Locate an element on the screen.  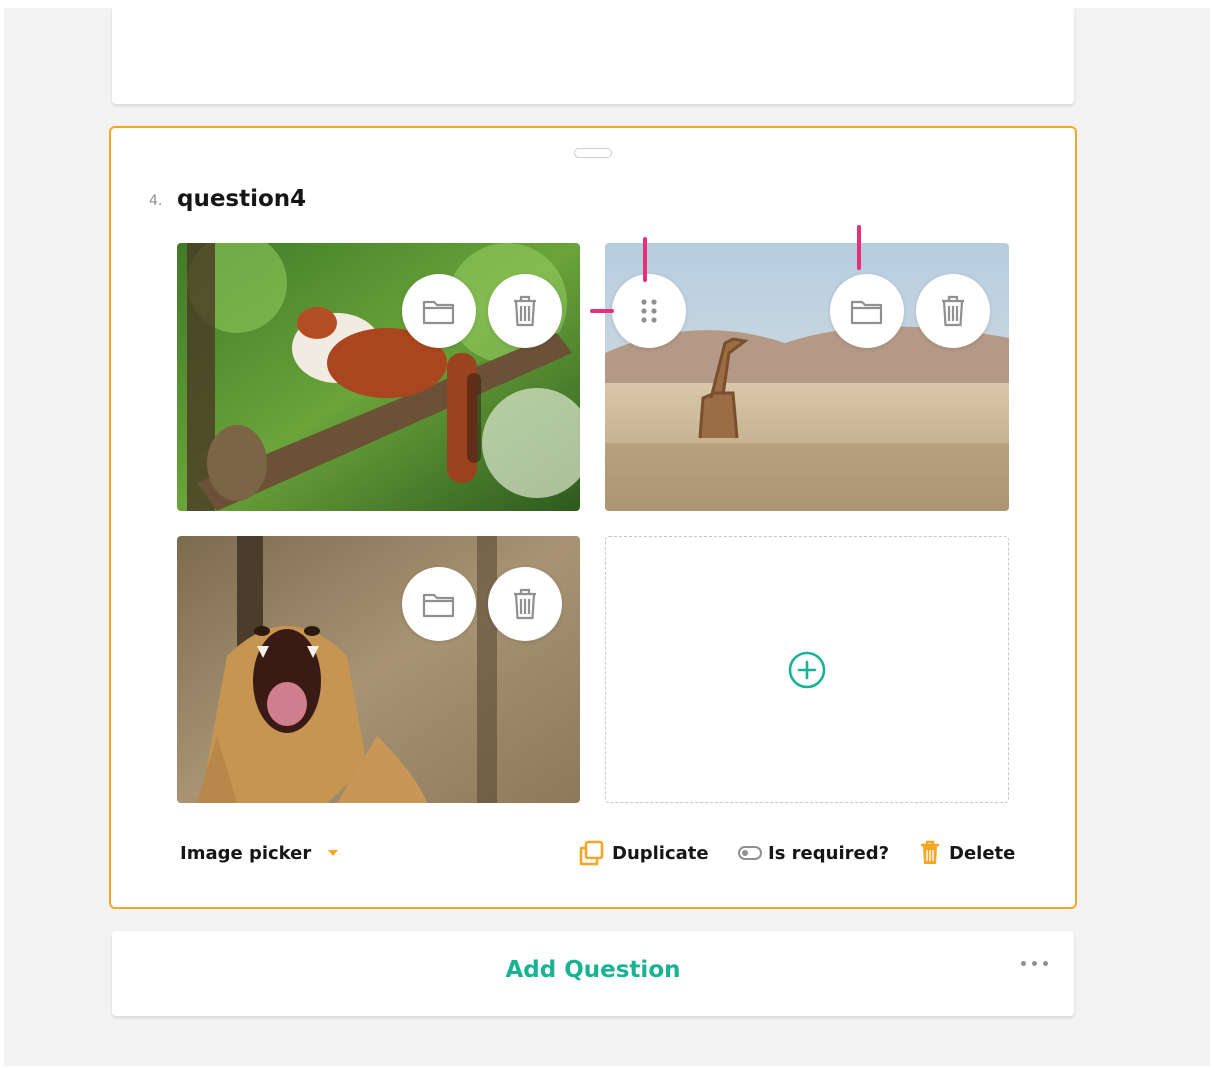
required-label: Is required? is located at coordinates (829, 853).